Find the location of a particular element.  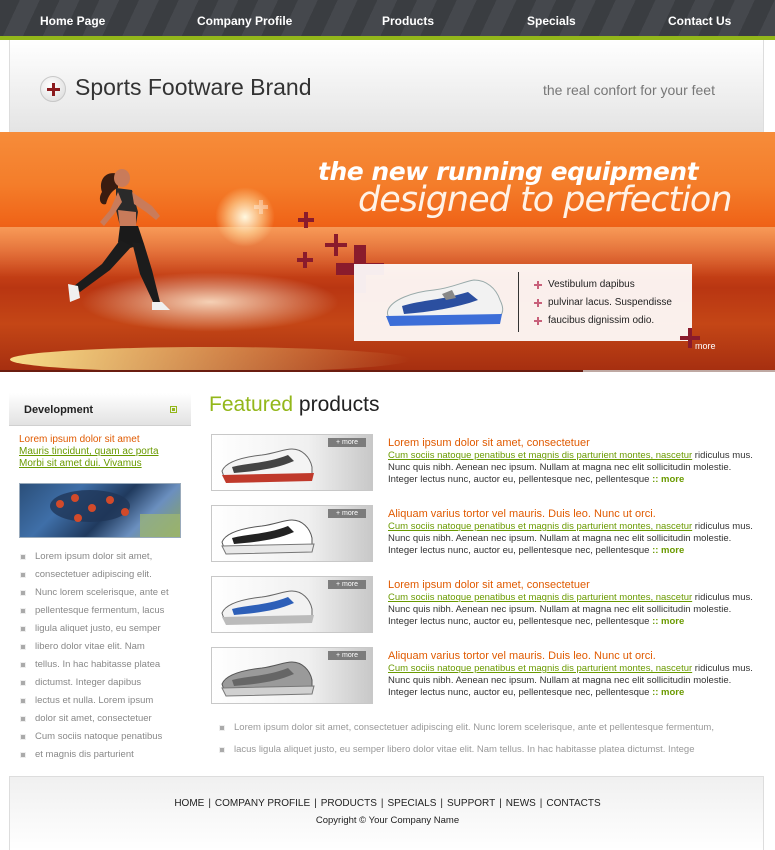

sidebar-link: Morbi sit amet dui. Vivamus is located at coordinates (80, 463).